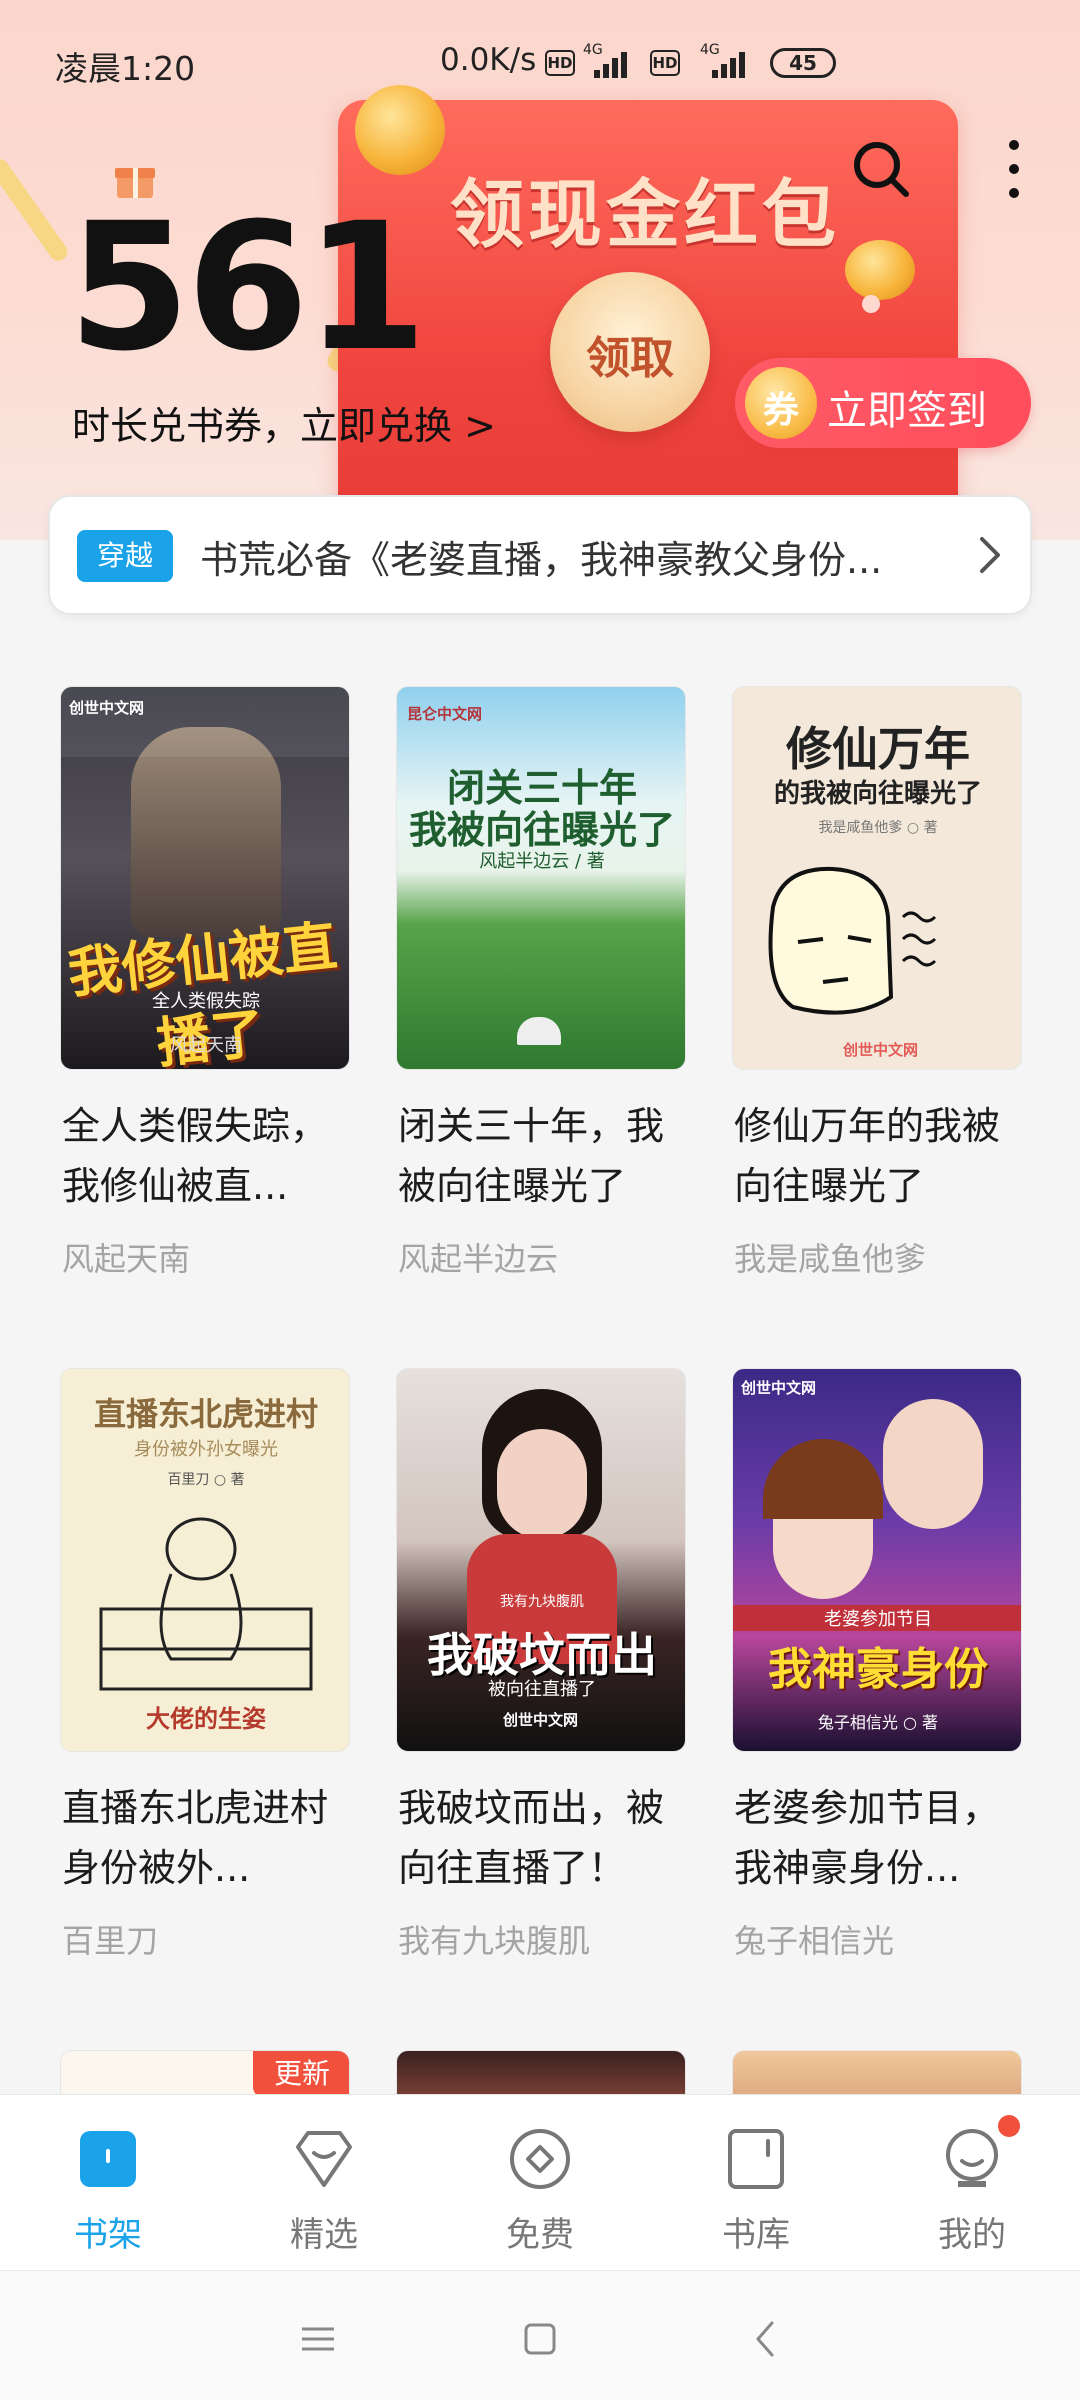 The width and height of the screenshot is (1080, 2400). I want to click on decor-streak, so click(35, 210).